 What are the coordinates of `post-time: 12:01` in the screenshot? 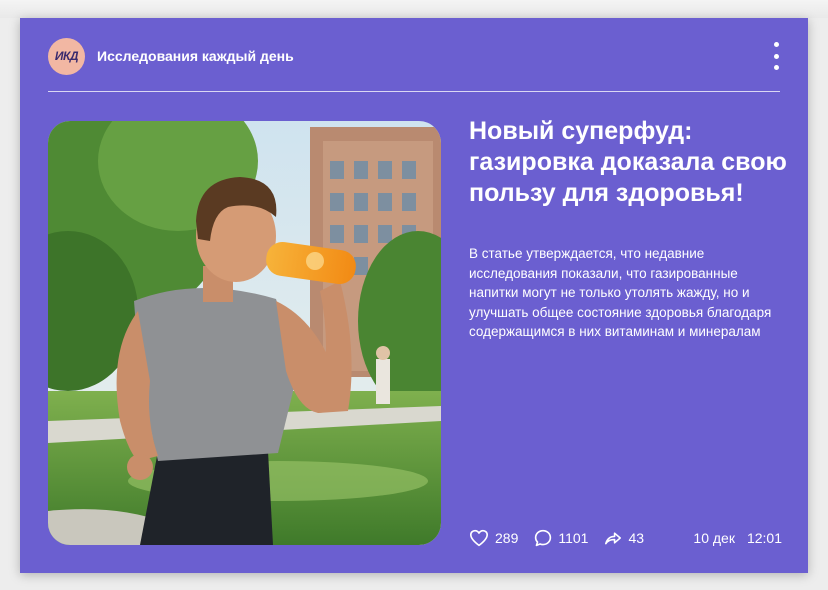 It's located at (764, 538).